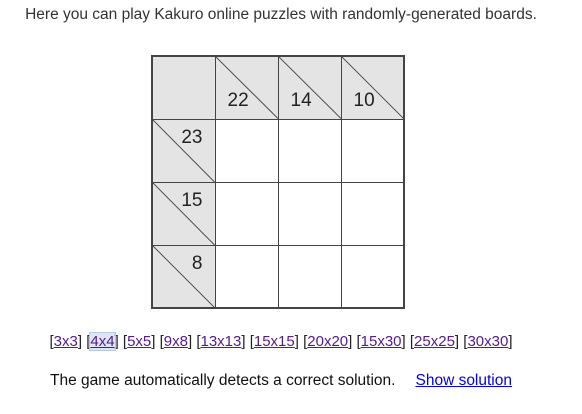  I want to click on row-clue-2: 15, so click(192, 200).